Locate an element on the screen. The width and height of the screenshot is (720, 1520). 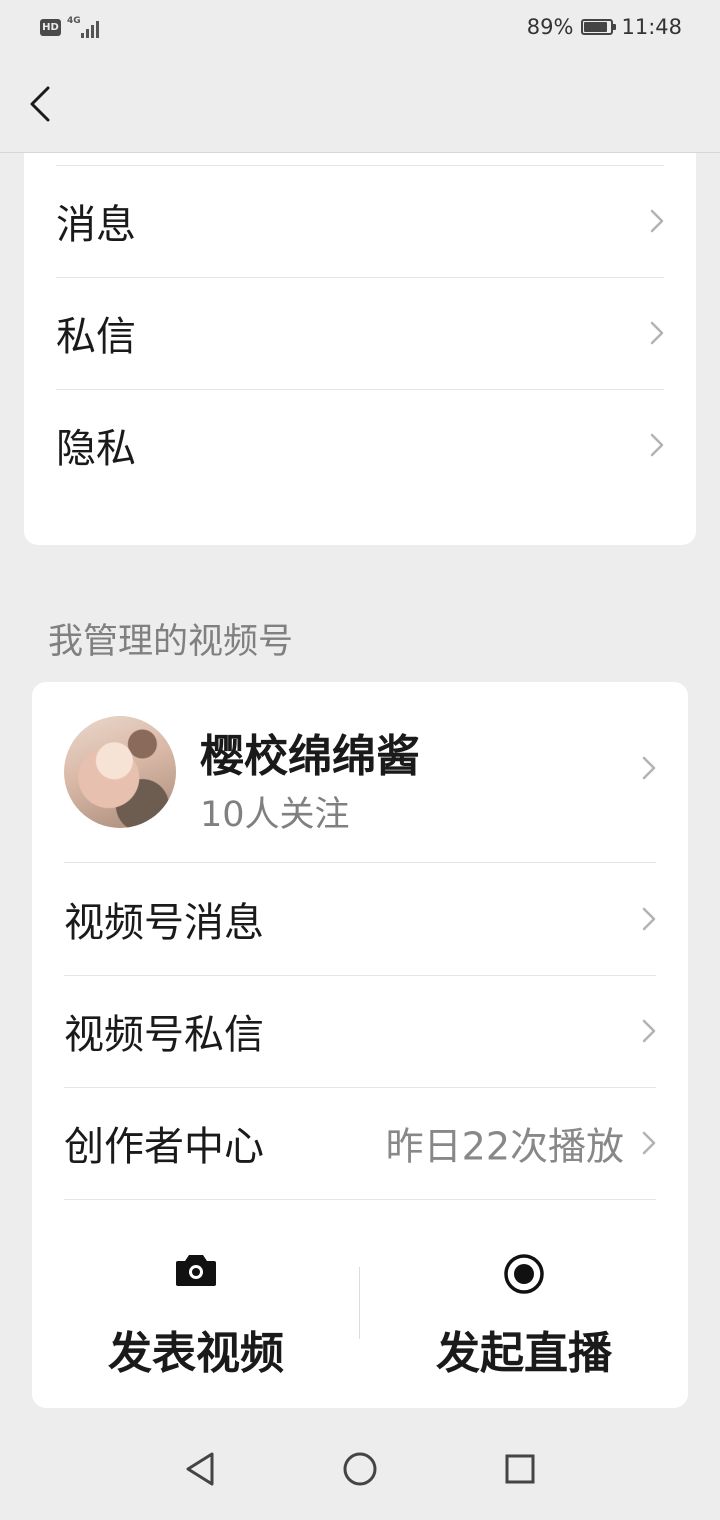
status-right: 89% 11:48 is located at coordinates (604, 27).